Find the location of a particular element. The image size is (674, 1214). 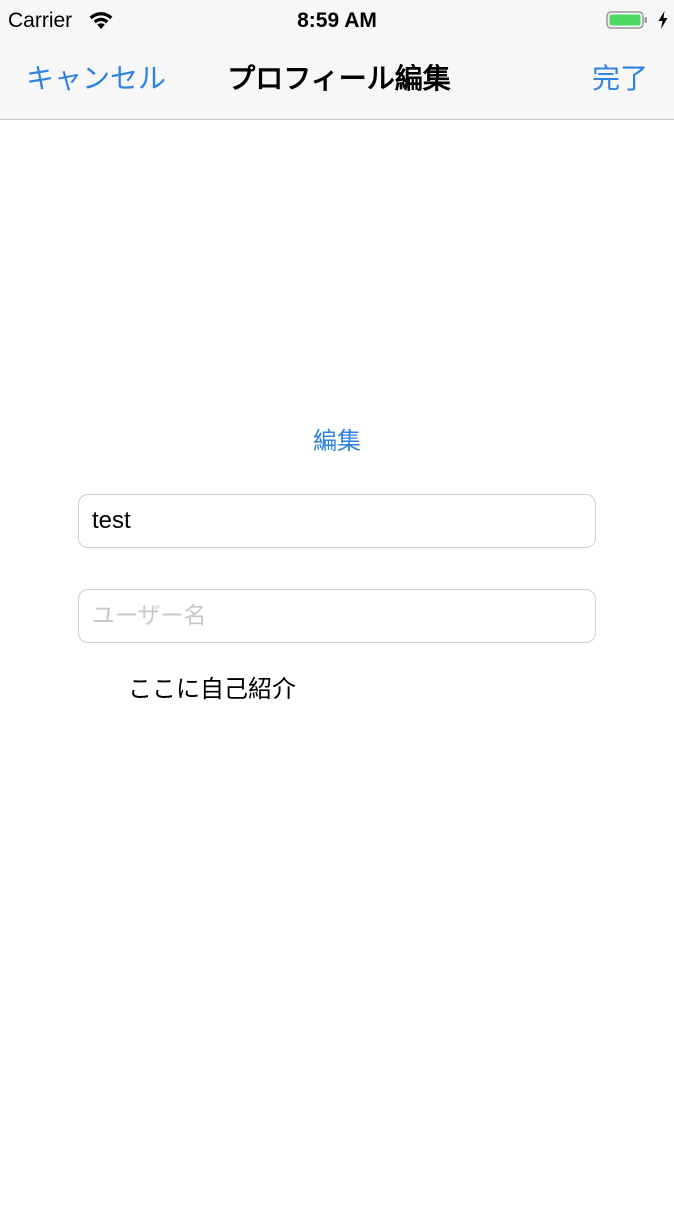

bio-text: ここに自己紹介 is located at coordinates (212, 689).